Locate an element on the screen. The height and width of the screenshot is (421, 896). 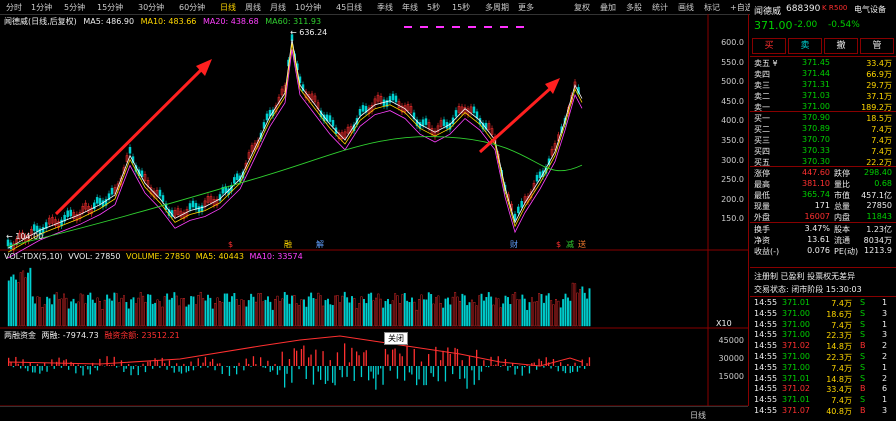
period-tab: 更多 is located at coordinates (526, 7).